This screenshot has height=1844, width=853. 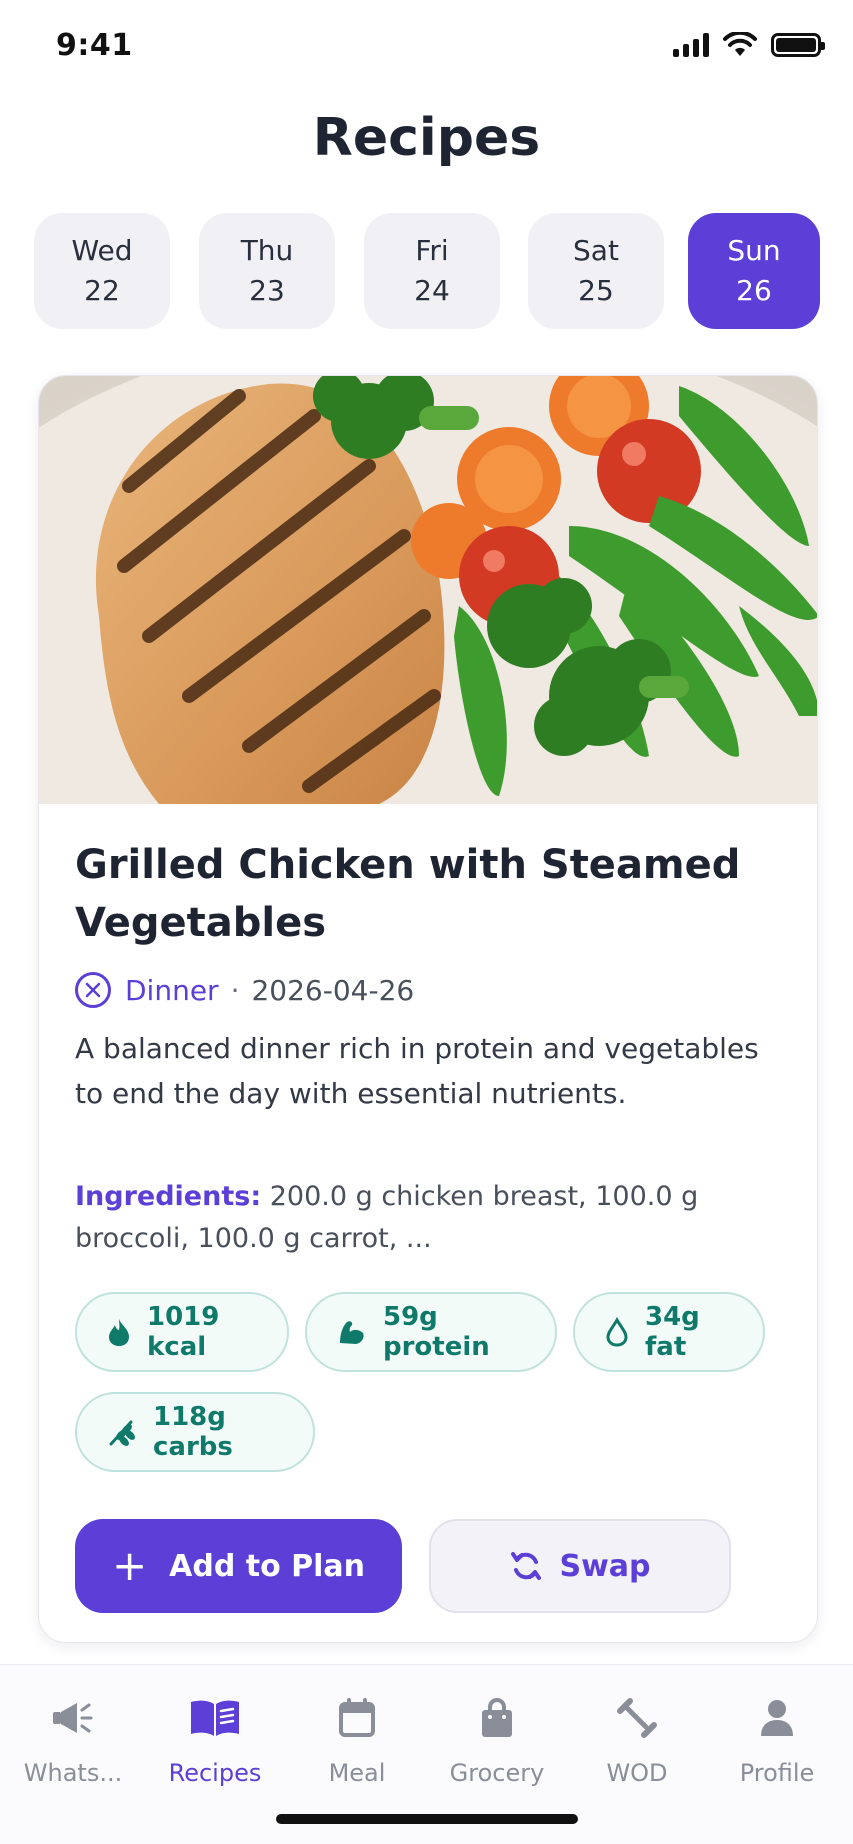 What do you see at coordinates (605, 1566) in the screenshot?
I see `swap-label: Swap` at bounding box center [605, 1566].